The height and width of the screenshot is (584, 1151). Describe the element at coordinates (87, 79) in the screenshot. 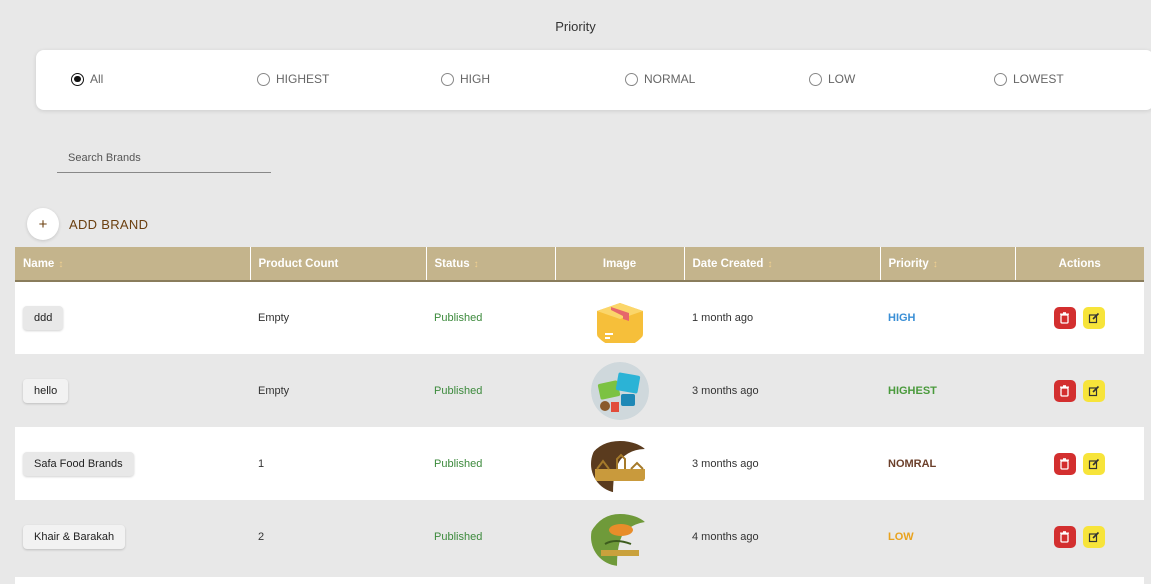

I see `radio-all: All` at that location.